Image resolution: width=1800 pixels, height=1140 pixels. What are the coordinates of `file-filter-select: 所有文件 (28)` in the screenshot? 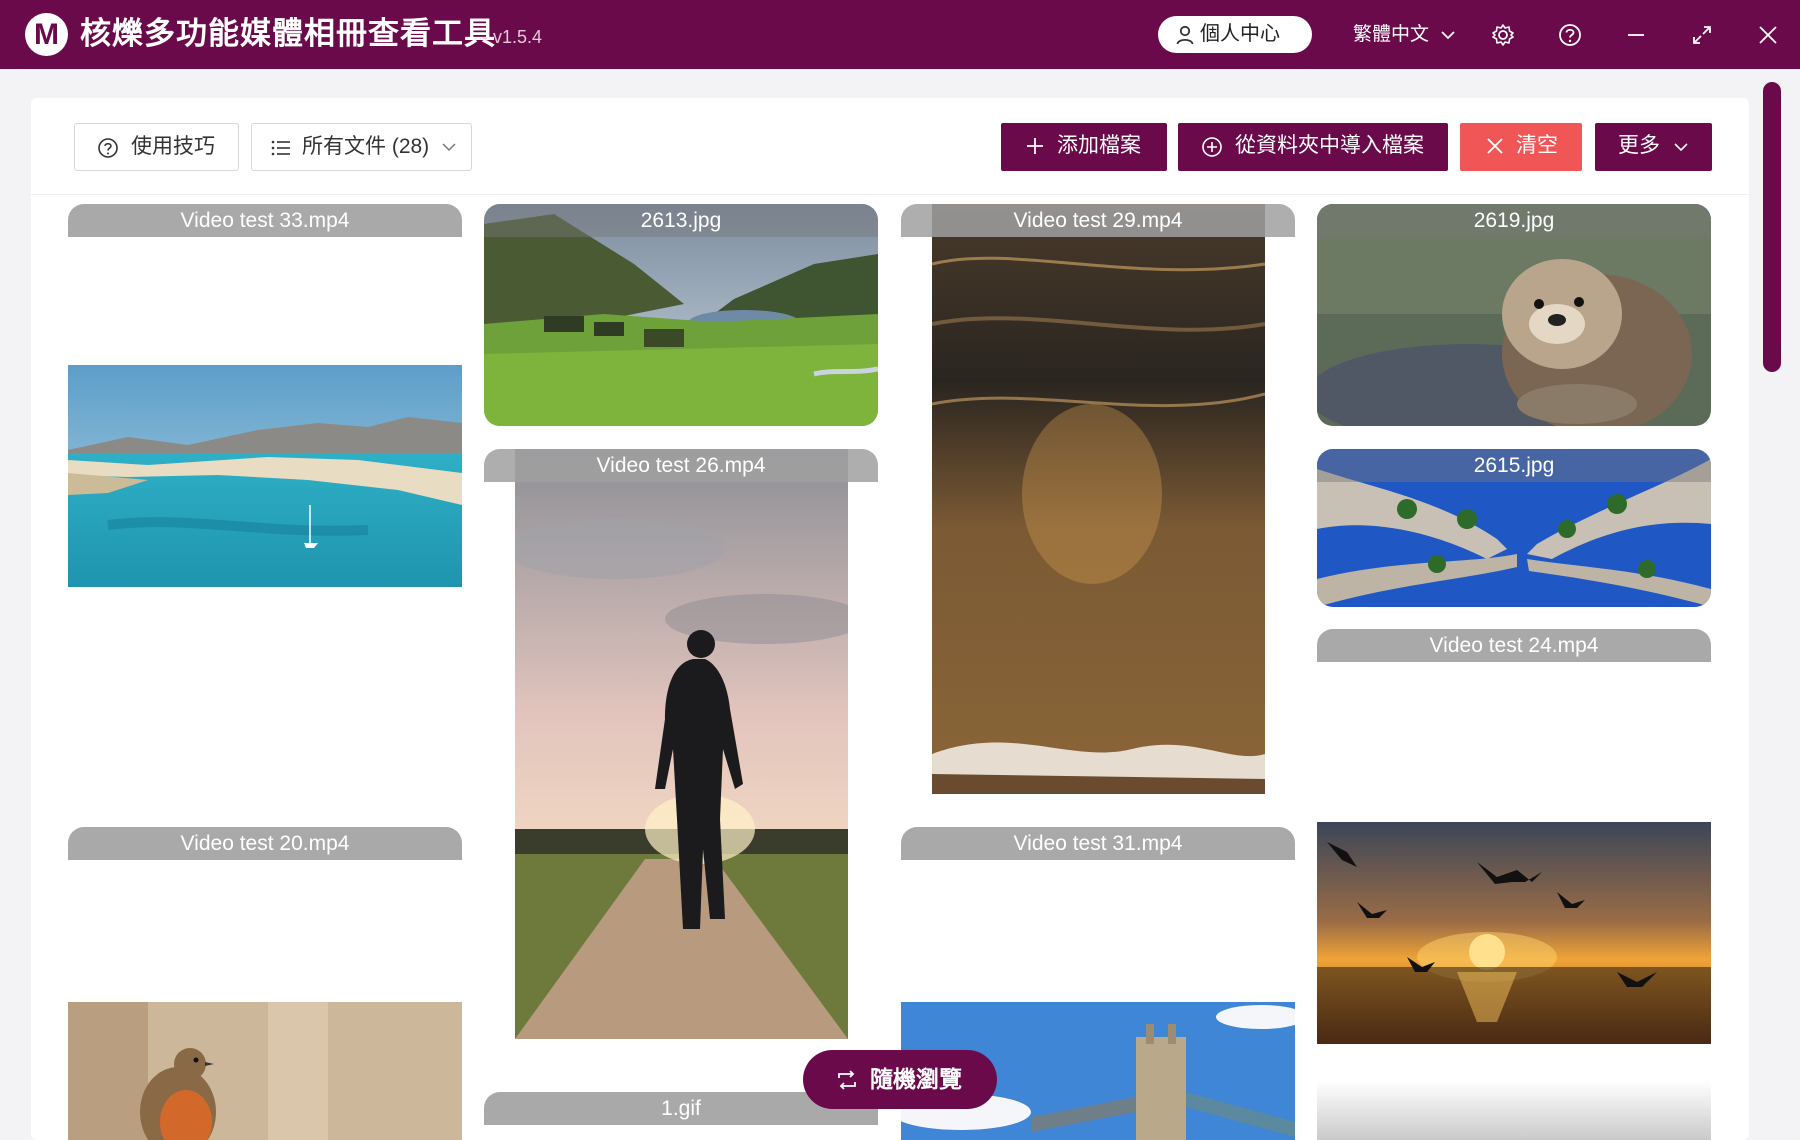 It's located at (361, 147).